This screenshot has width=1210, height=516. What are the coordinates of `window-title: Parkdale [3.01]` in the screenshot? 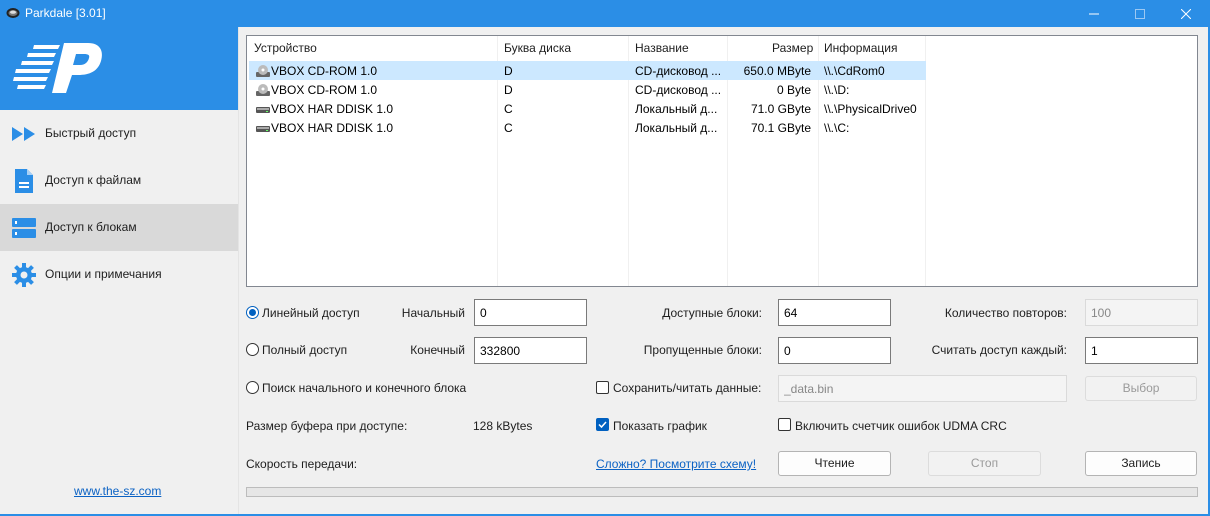 It's located at (65, 13).